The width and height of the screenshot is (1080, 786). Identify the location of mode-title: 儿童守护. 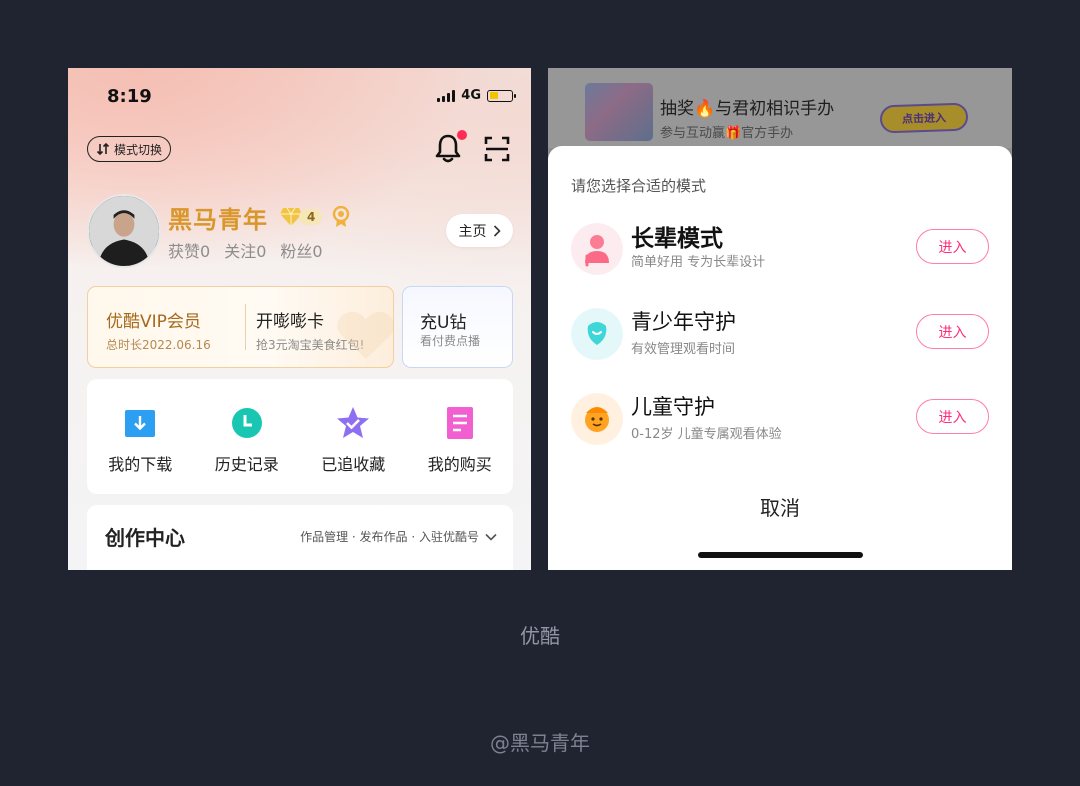
(673, 407).